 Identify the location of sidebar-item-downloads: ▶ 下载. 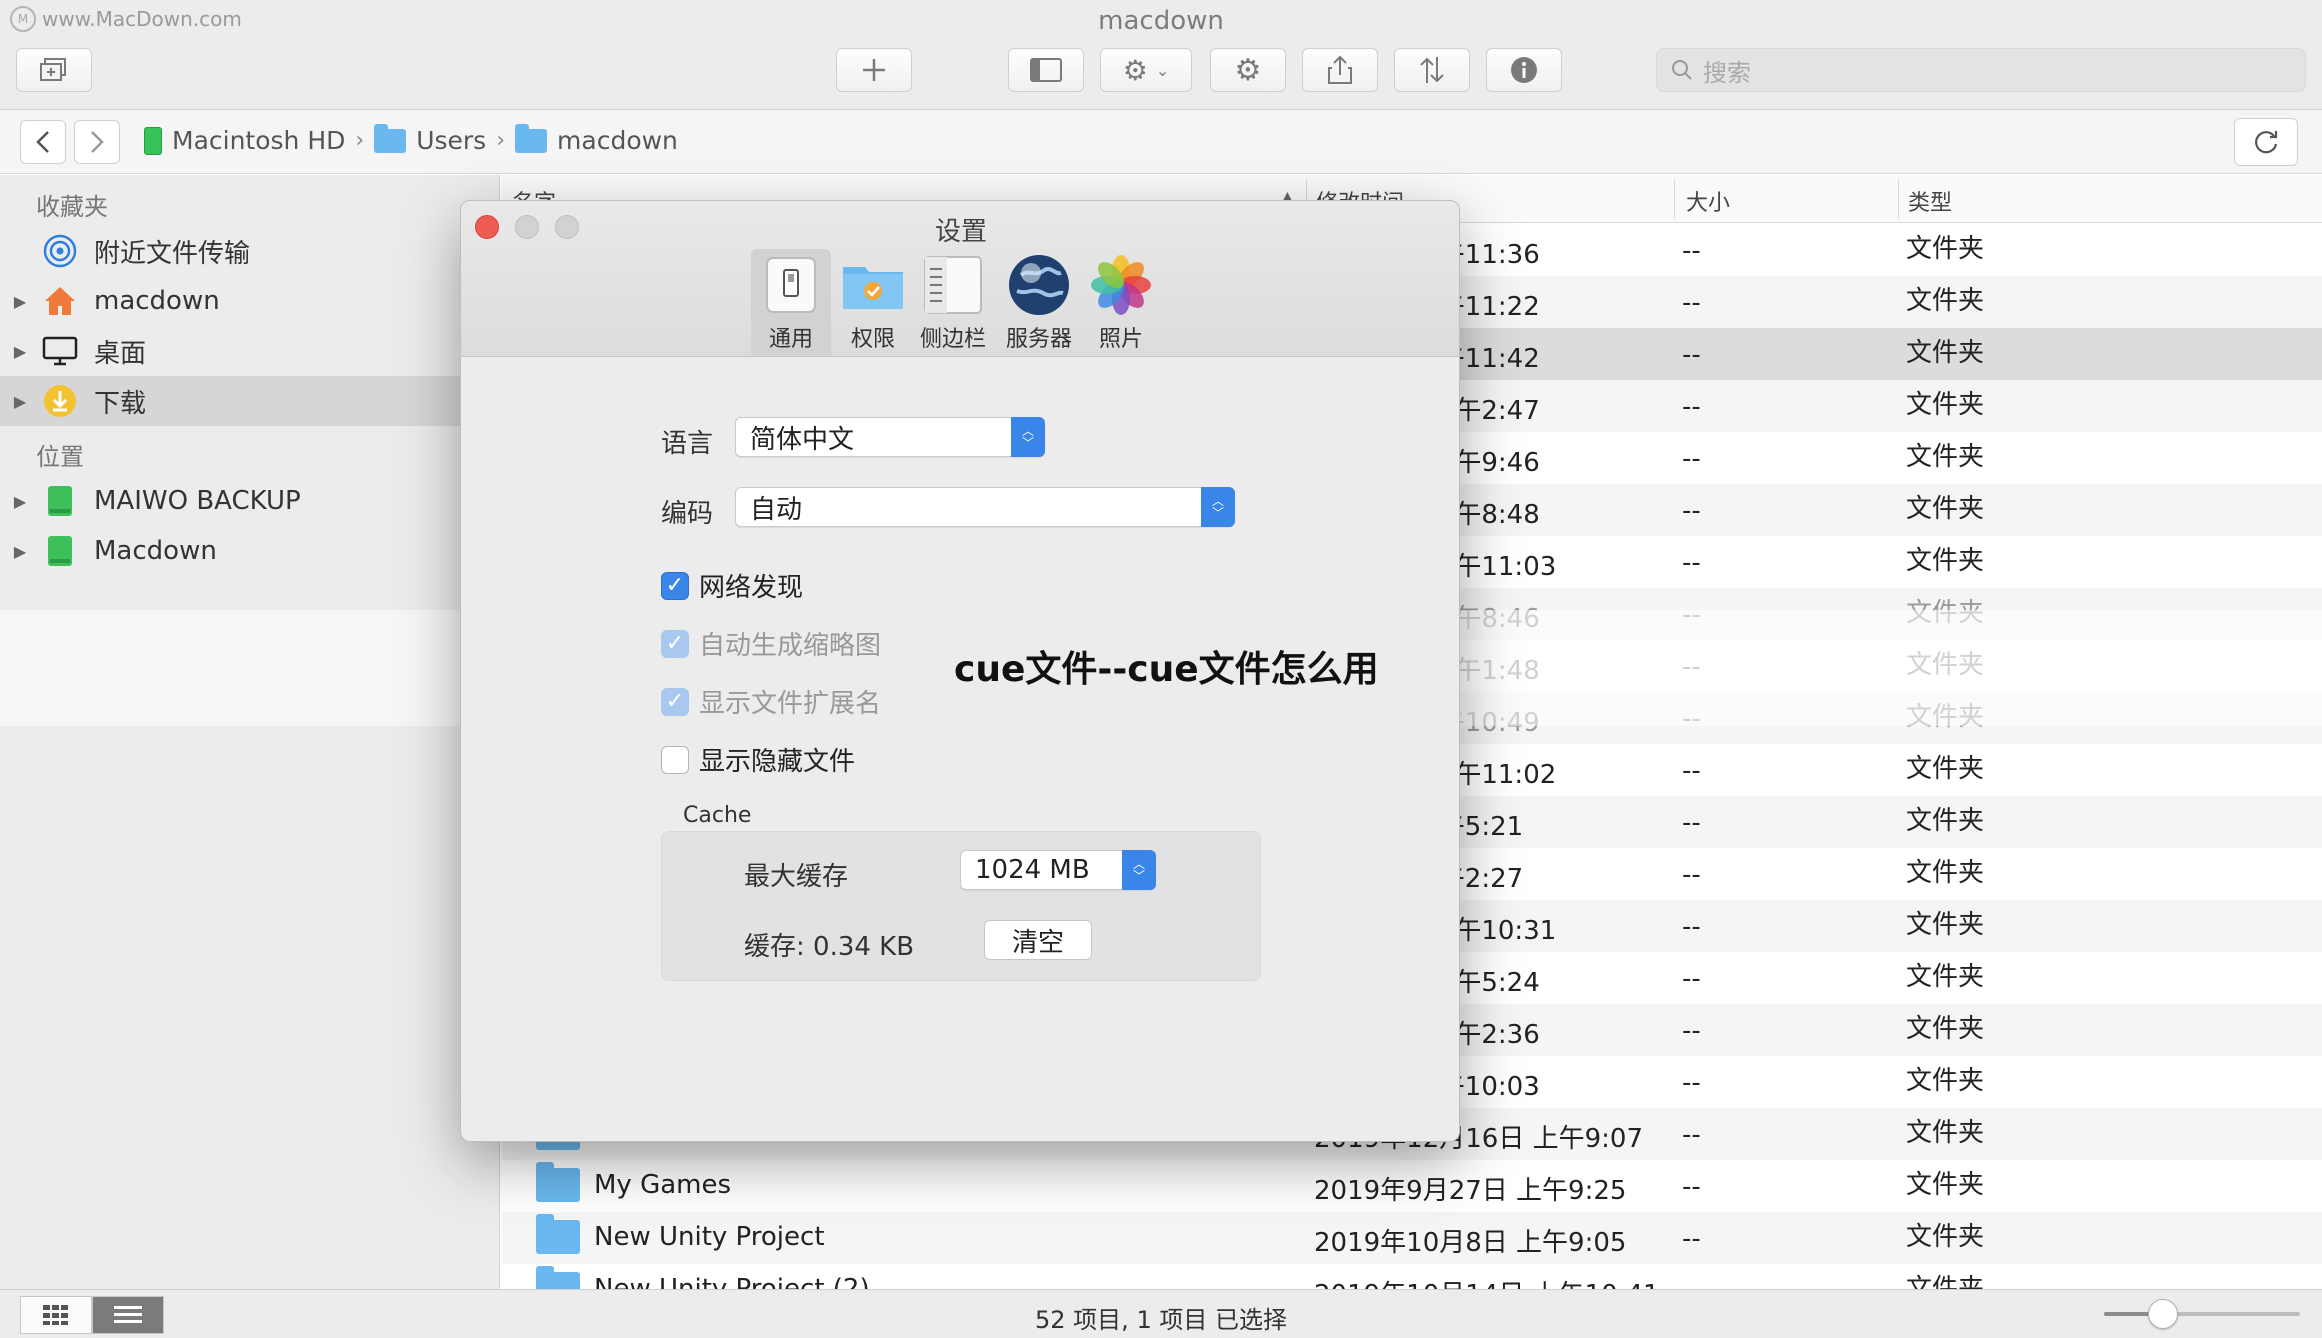
(250, 401).